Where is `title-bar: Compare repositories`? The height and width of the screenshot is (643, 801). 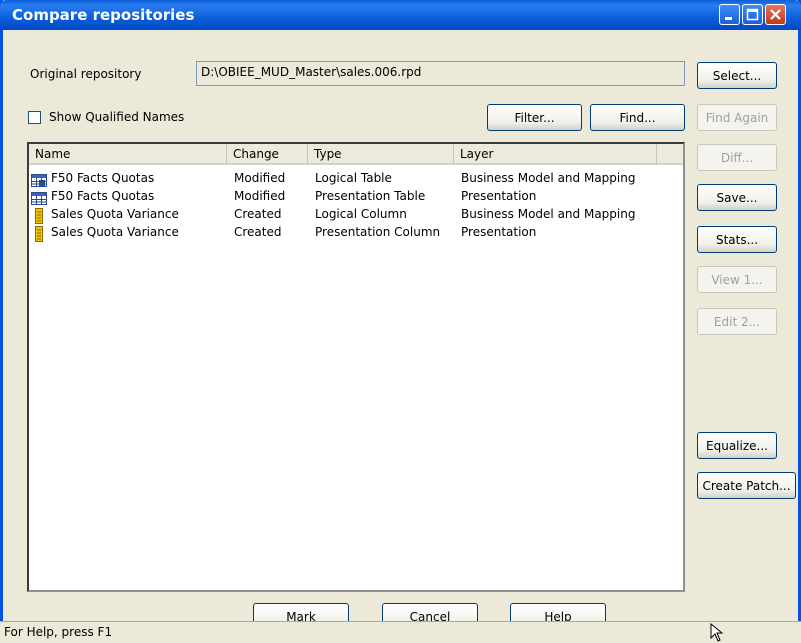
title-bar: Compare repositories is located at coordinates (400, 15).